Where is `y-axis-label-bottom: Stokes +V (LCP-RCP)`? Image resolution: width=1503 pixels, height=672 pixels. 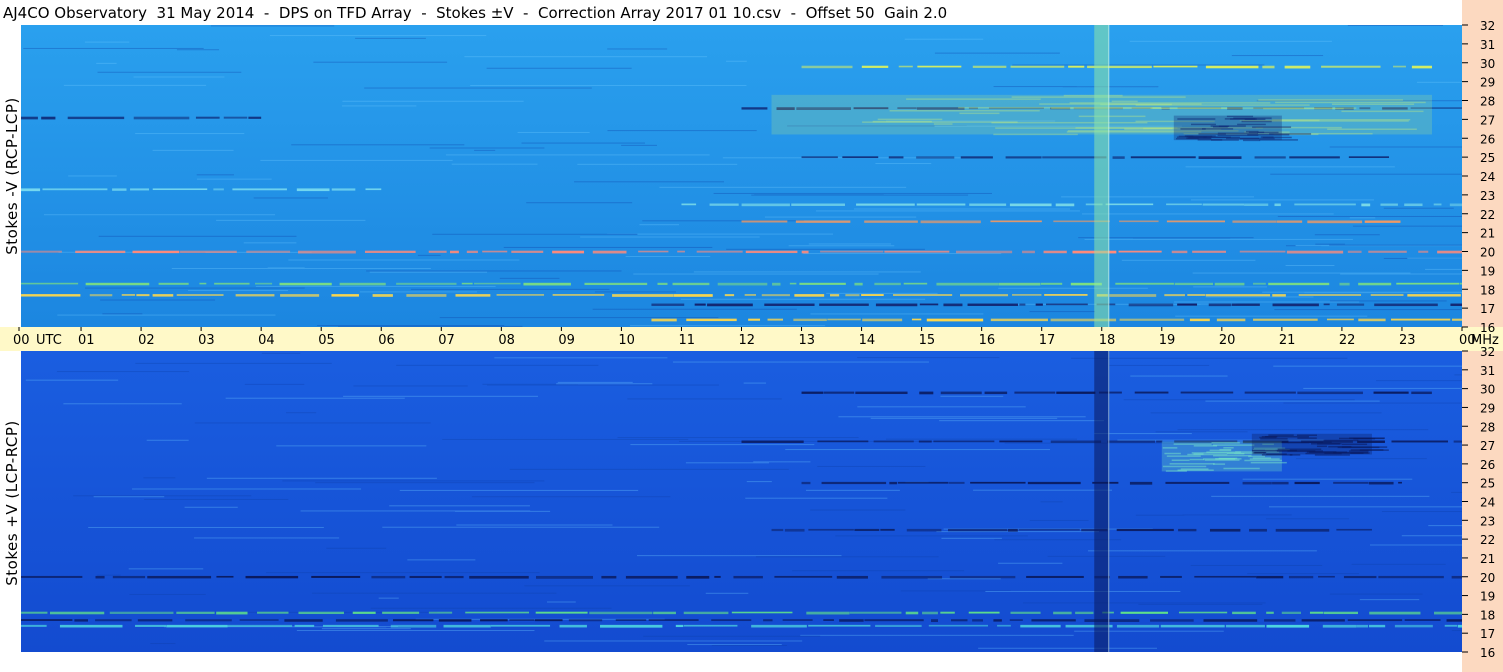
y-axis-label-bottom: Stokes +V (LCP-RCP) is located at coordinates (12, 503).